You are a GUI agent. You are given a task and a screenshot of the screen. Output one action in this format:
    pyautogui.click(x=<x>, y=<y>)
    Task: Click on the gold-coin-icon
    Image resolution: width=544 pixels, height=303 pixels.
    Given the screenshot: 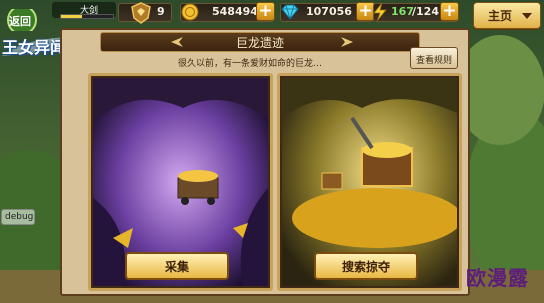 What is the action you would take?
    pyautogui.click(x=190, y=12)
    